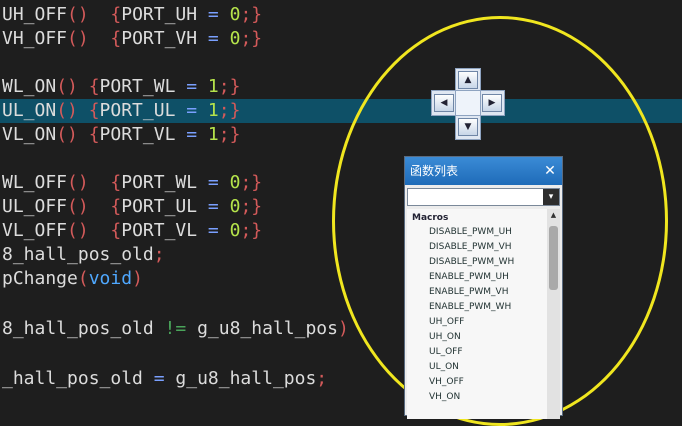  Describe the element at coordinates (477, 322) in the screenshot. I see `list-item: UH_OFF` at that location.